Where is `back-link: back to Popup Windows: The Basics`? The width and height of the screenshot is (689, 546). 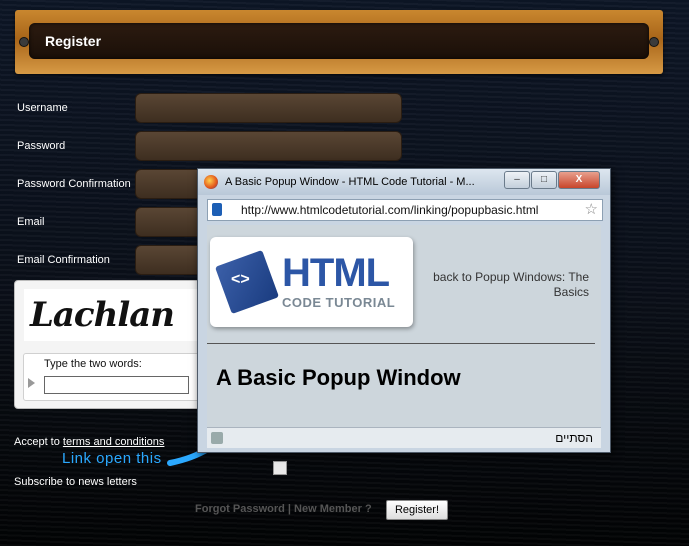 back-link: back to Popup Windows: The Basics is located at coordinates (504, 285).